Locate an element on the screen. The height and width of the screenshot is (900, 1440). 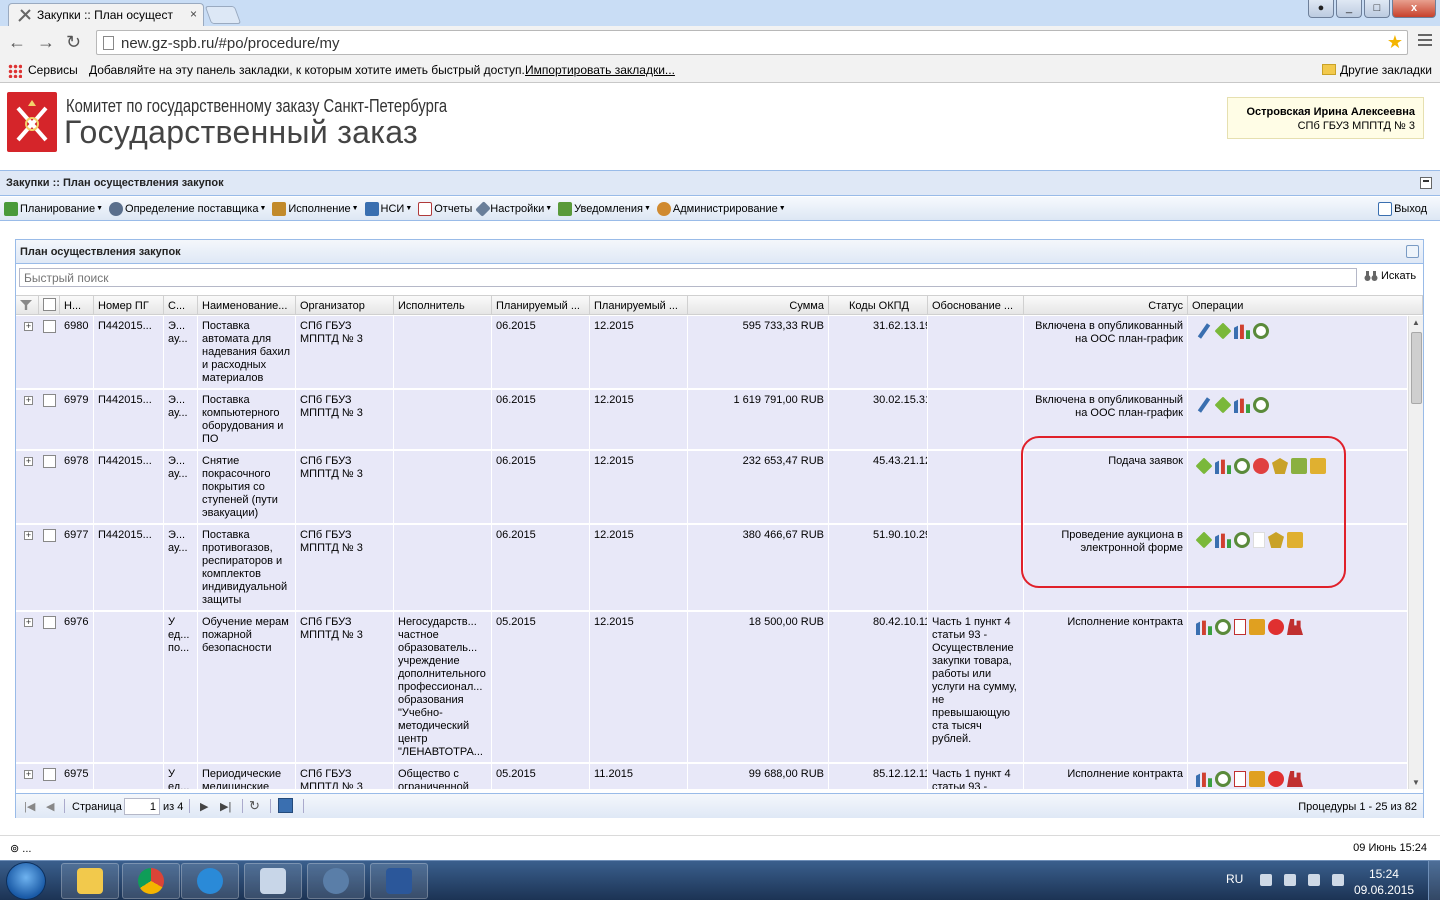
tray-arrow-icon is located at coordinates (1266, 880).